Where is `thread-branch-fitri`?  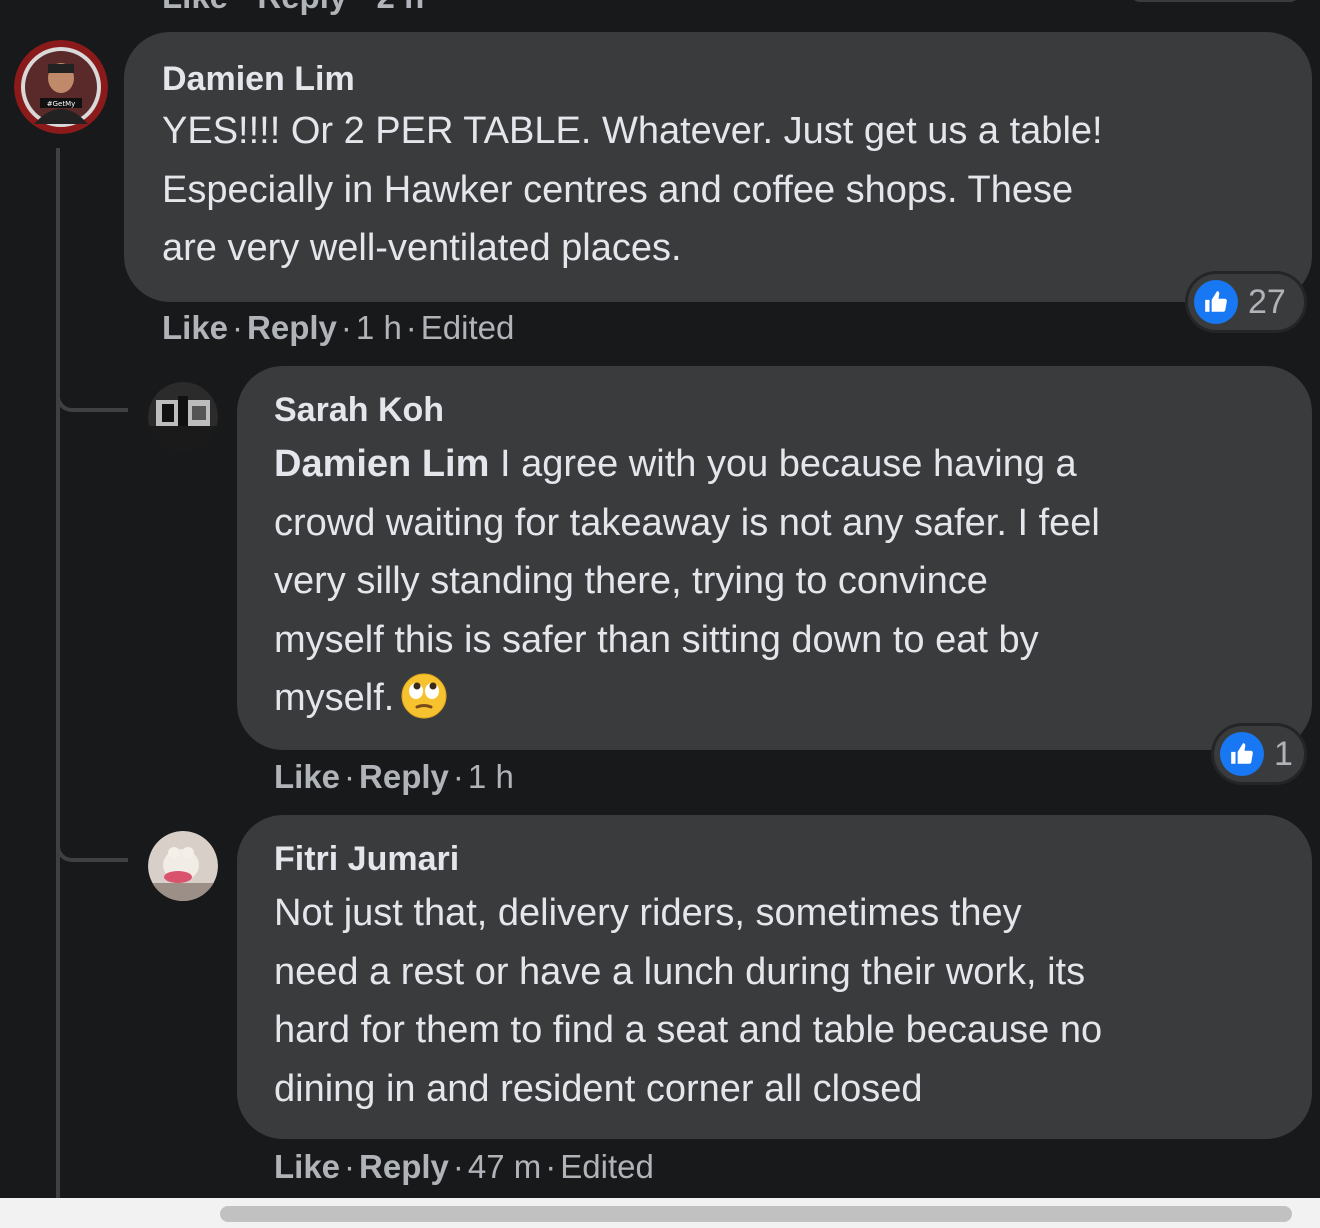 thread-branch-fitri is located at coordinates (92, 850).